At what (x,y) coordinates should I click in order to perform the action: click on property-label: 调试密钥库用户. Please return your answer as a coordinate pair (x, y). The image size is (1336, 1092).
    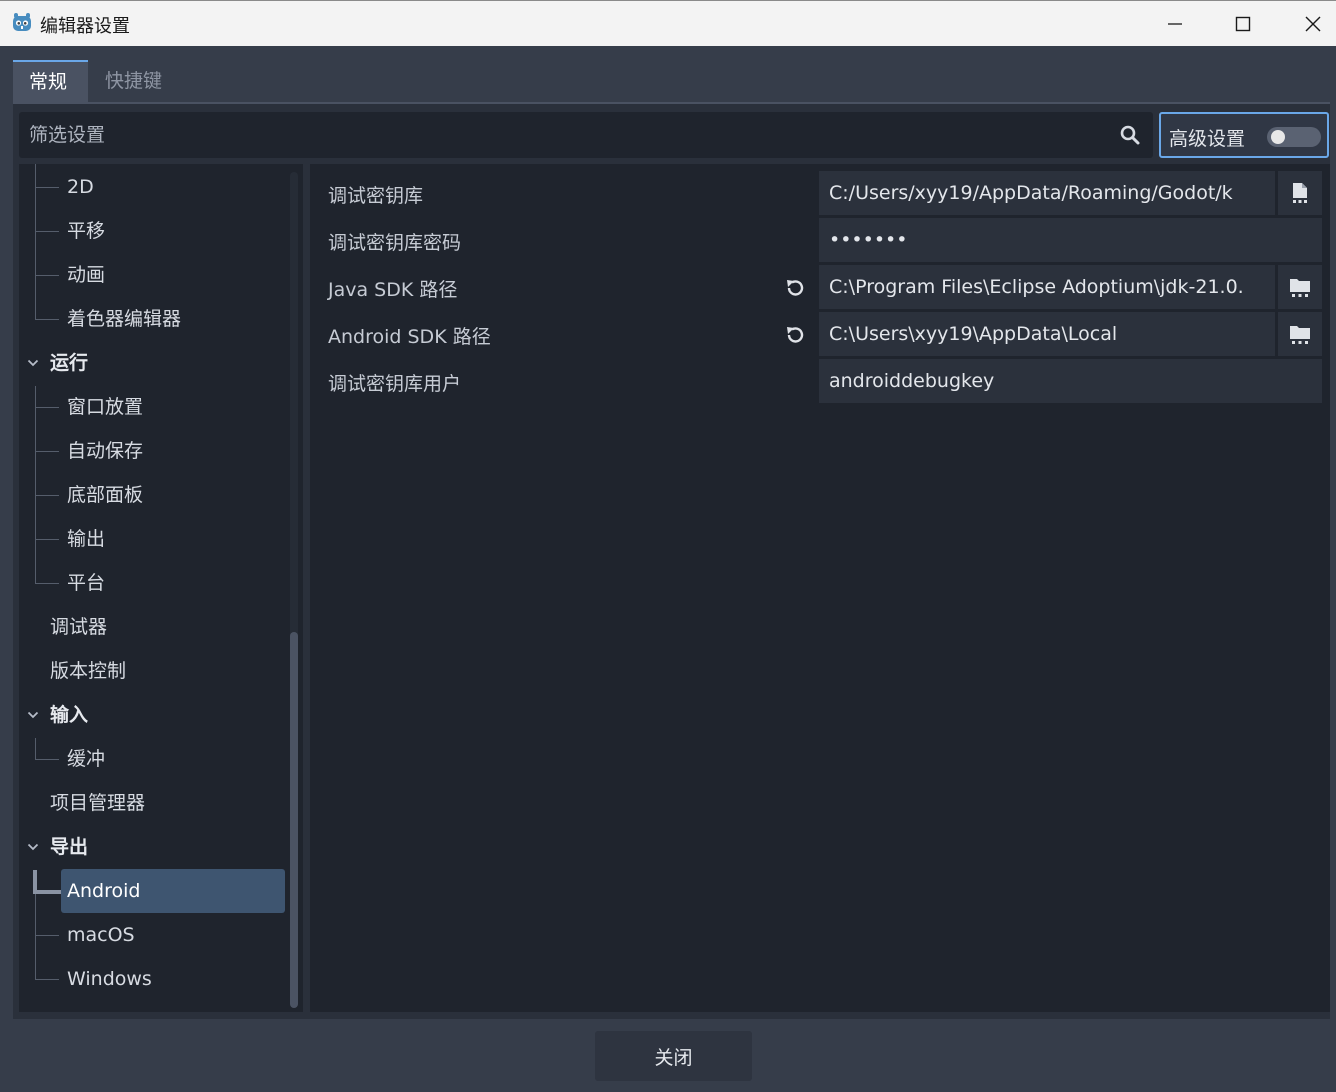
    Looking at the image, I should click on (395, 384).